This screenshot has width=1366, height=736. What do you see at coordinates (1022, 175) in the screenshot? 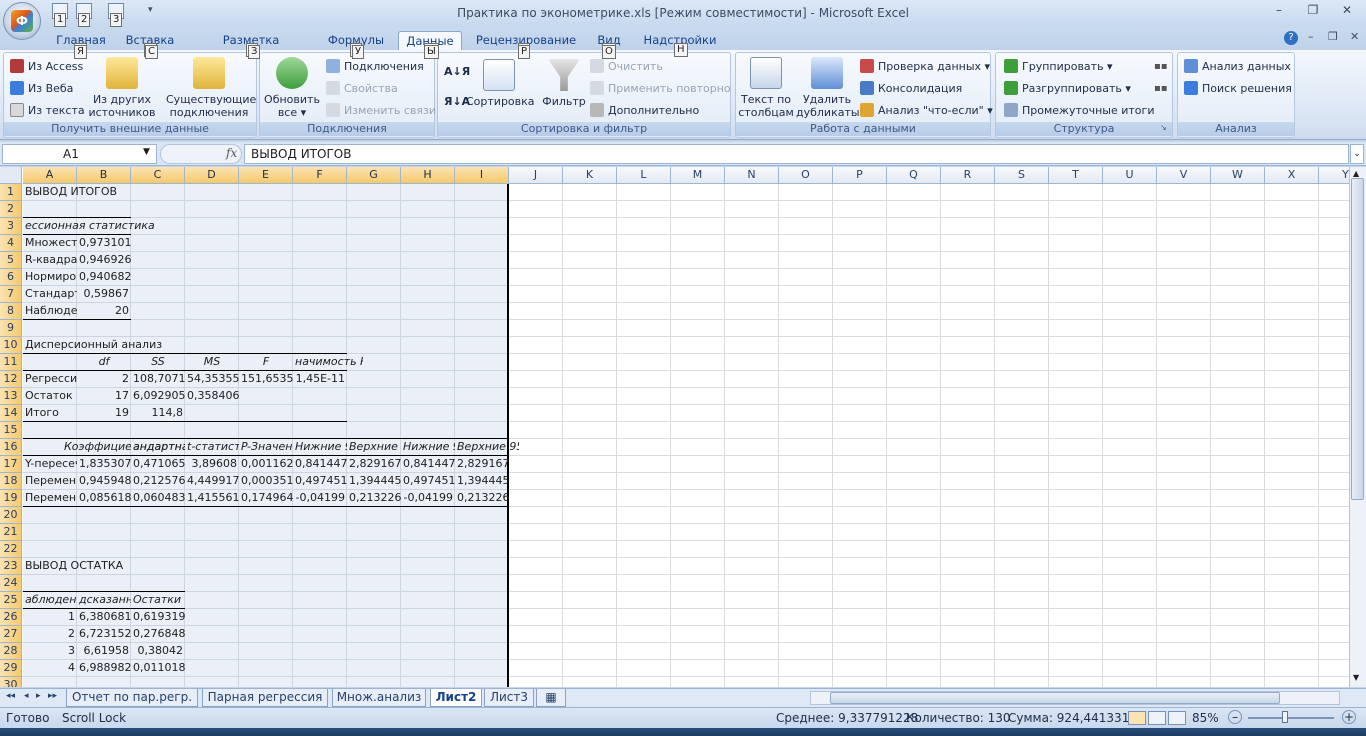
I see `column-header: S` at bounding box center [1022, 175].